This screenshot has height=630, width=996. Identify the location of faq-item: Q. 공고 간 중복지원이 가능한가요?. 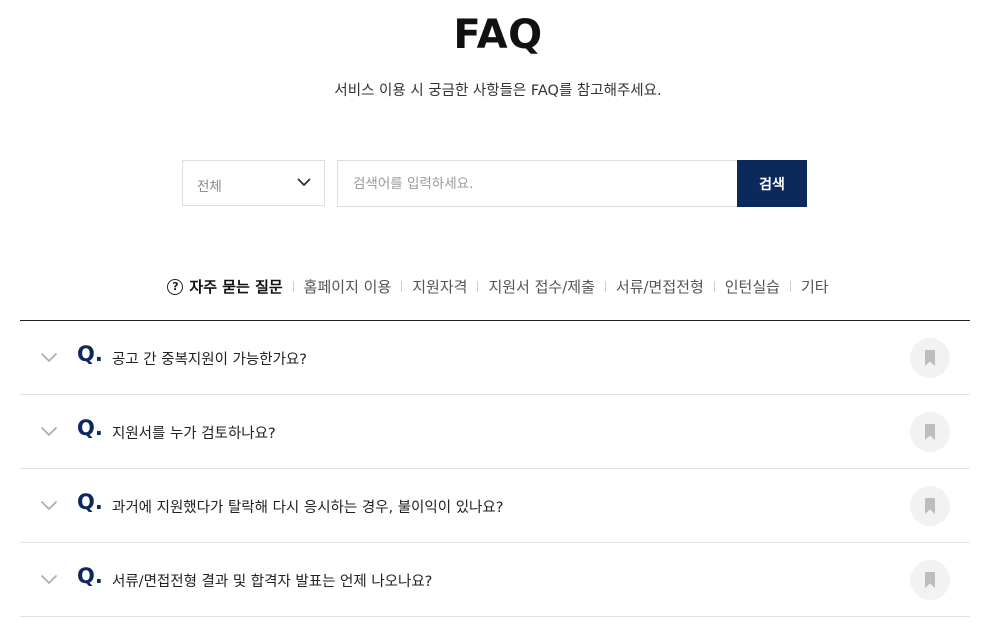
(495, 358).